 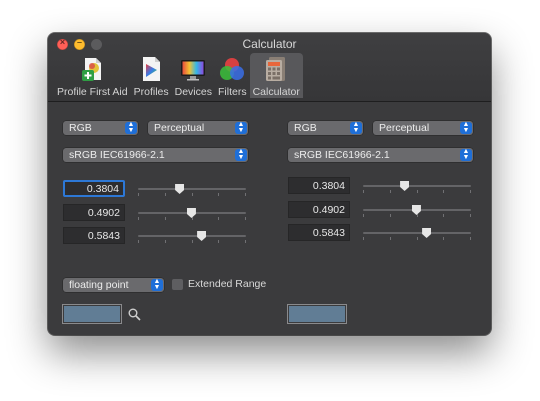 I want to click on profiles-icon, so click(x=151, y=69).